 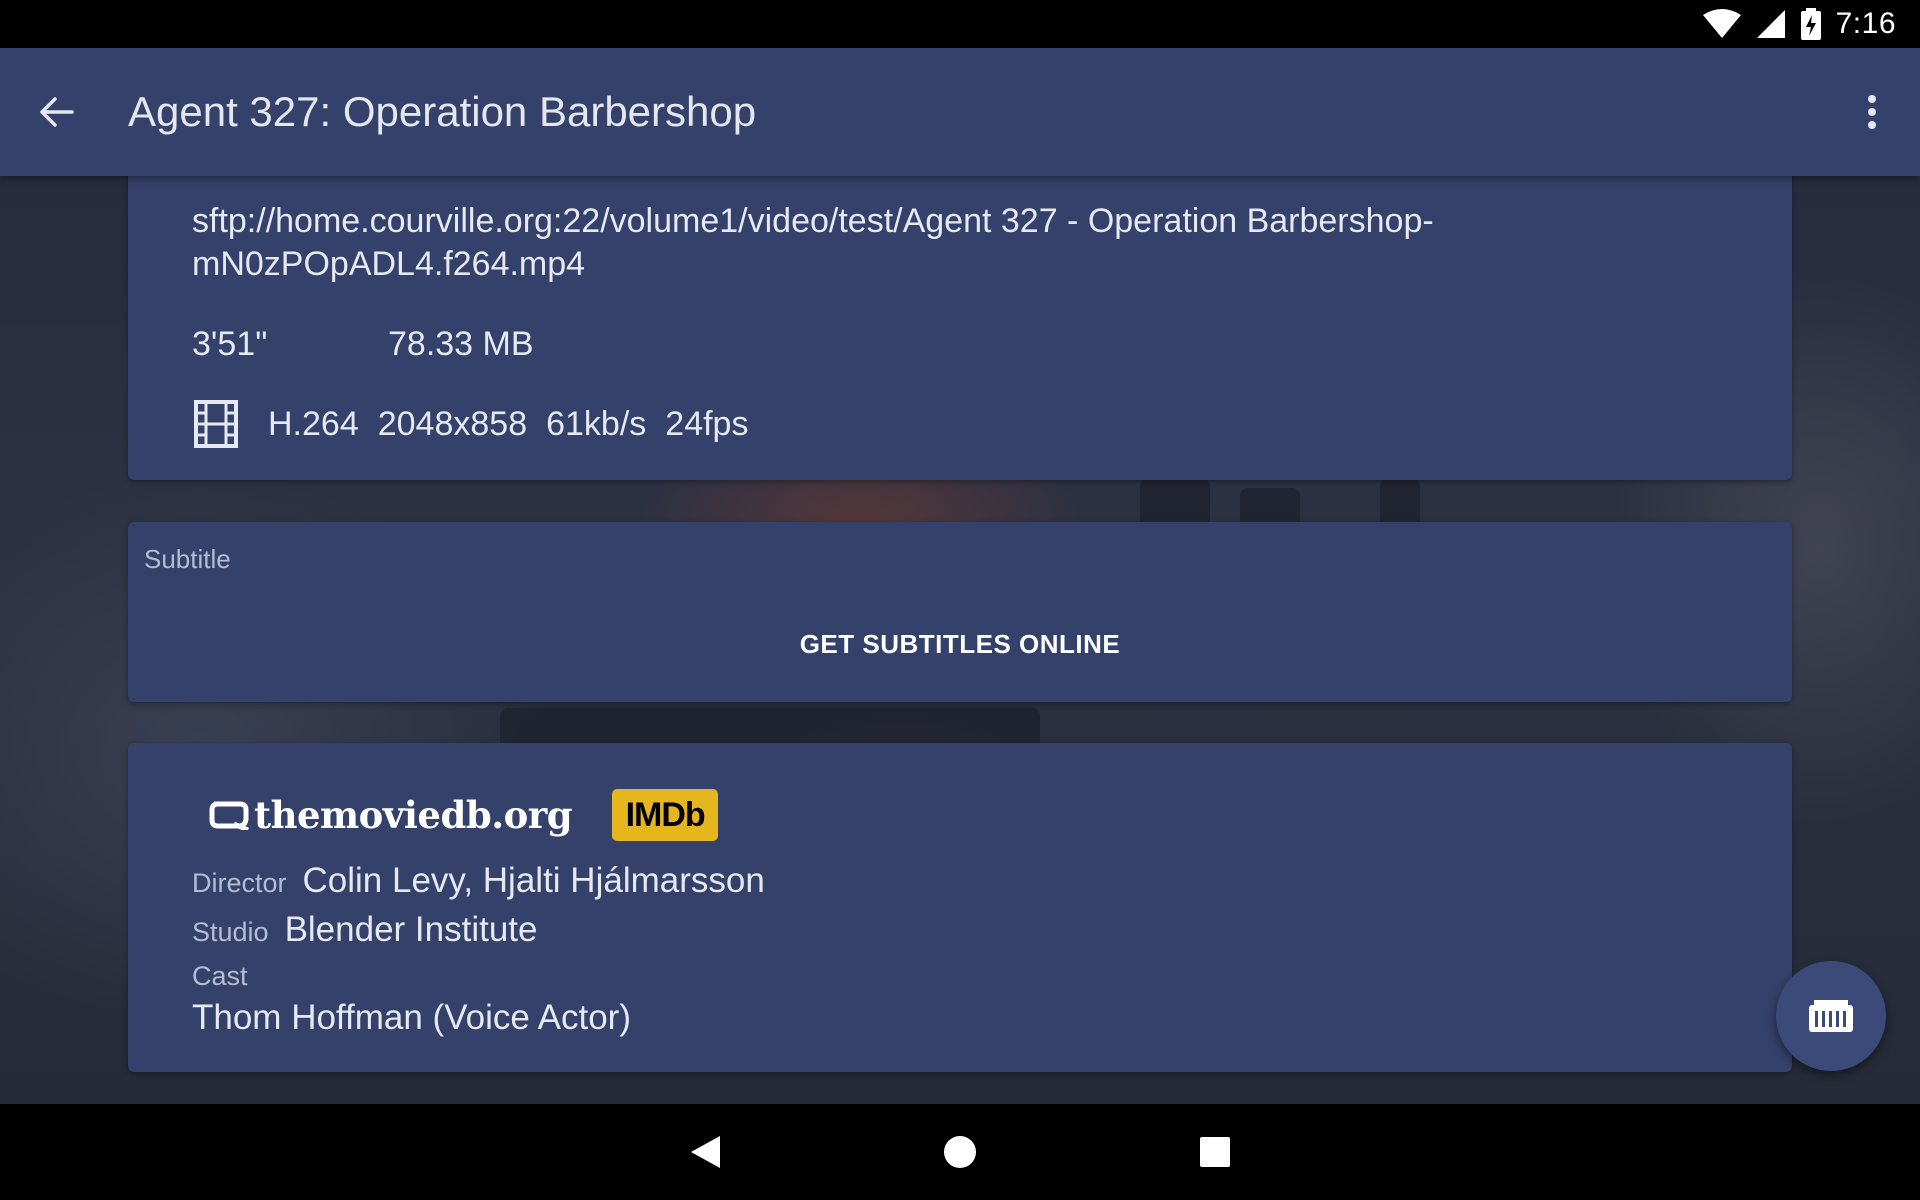 What do you see at coordinates (1771, 24) in the screenshot?
I see `cell-signal-icon` at bounding box center [1771, 24].